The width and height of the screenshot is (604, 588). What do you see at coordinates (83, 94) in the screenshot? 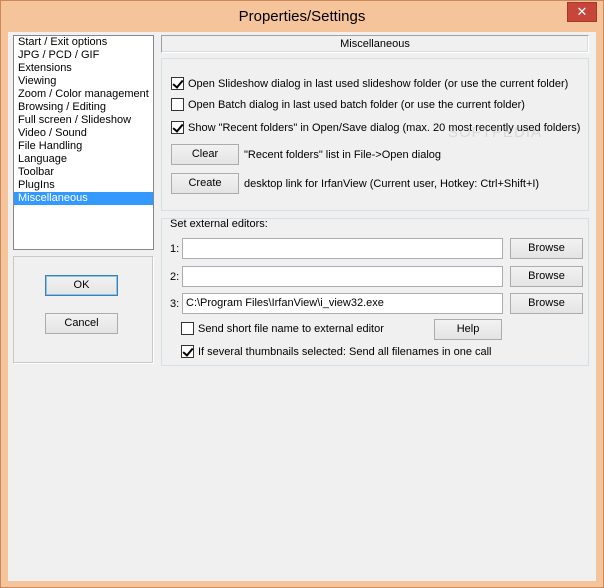
I see `sidebar-item: Zoom / Color management` at bounding box center [83, 94].